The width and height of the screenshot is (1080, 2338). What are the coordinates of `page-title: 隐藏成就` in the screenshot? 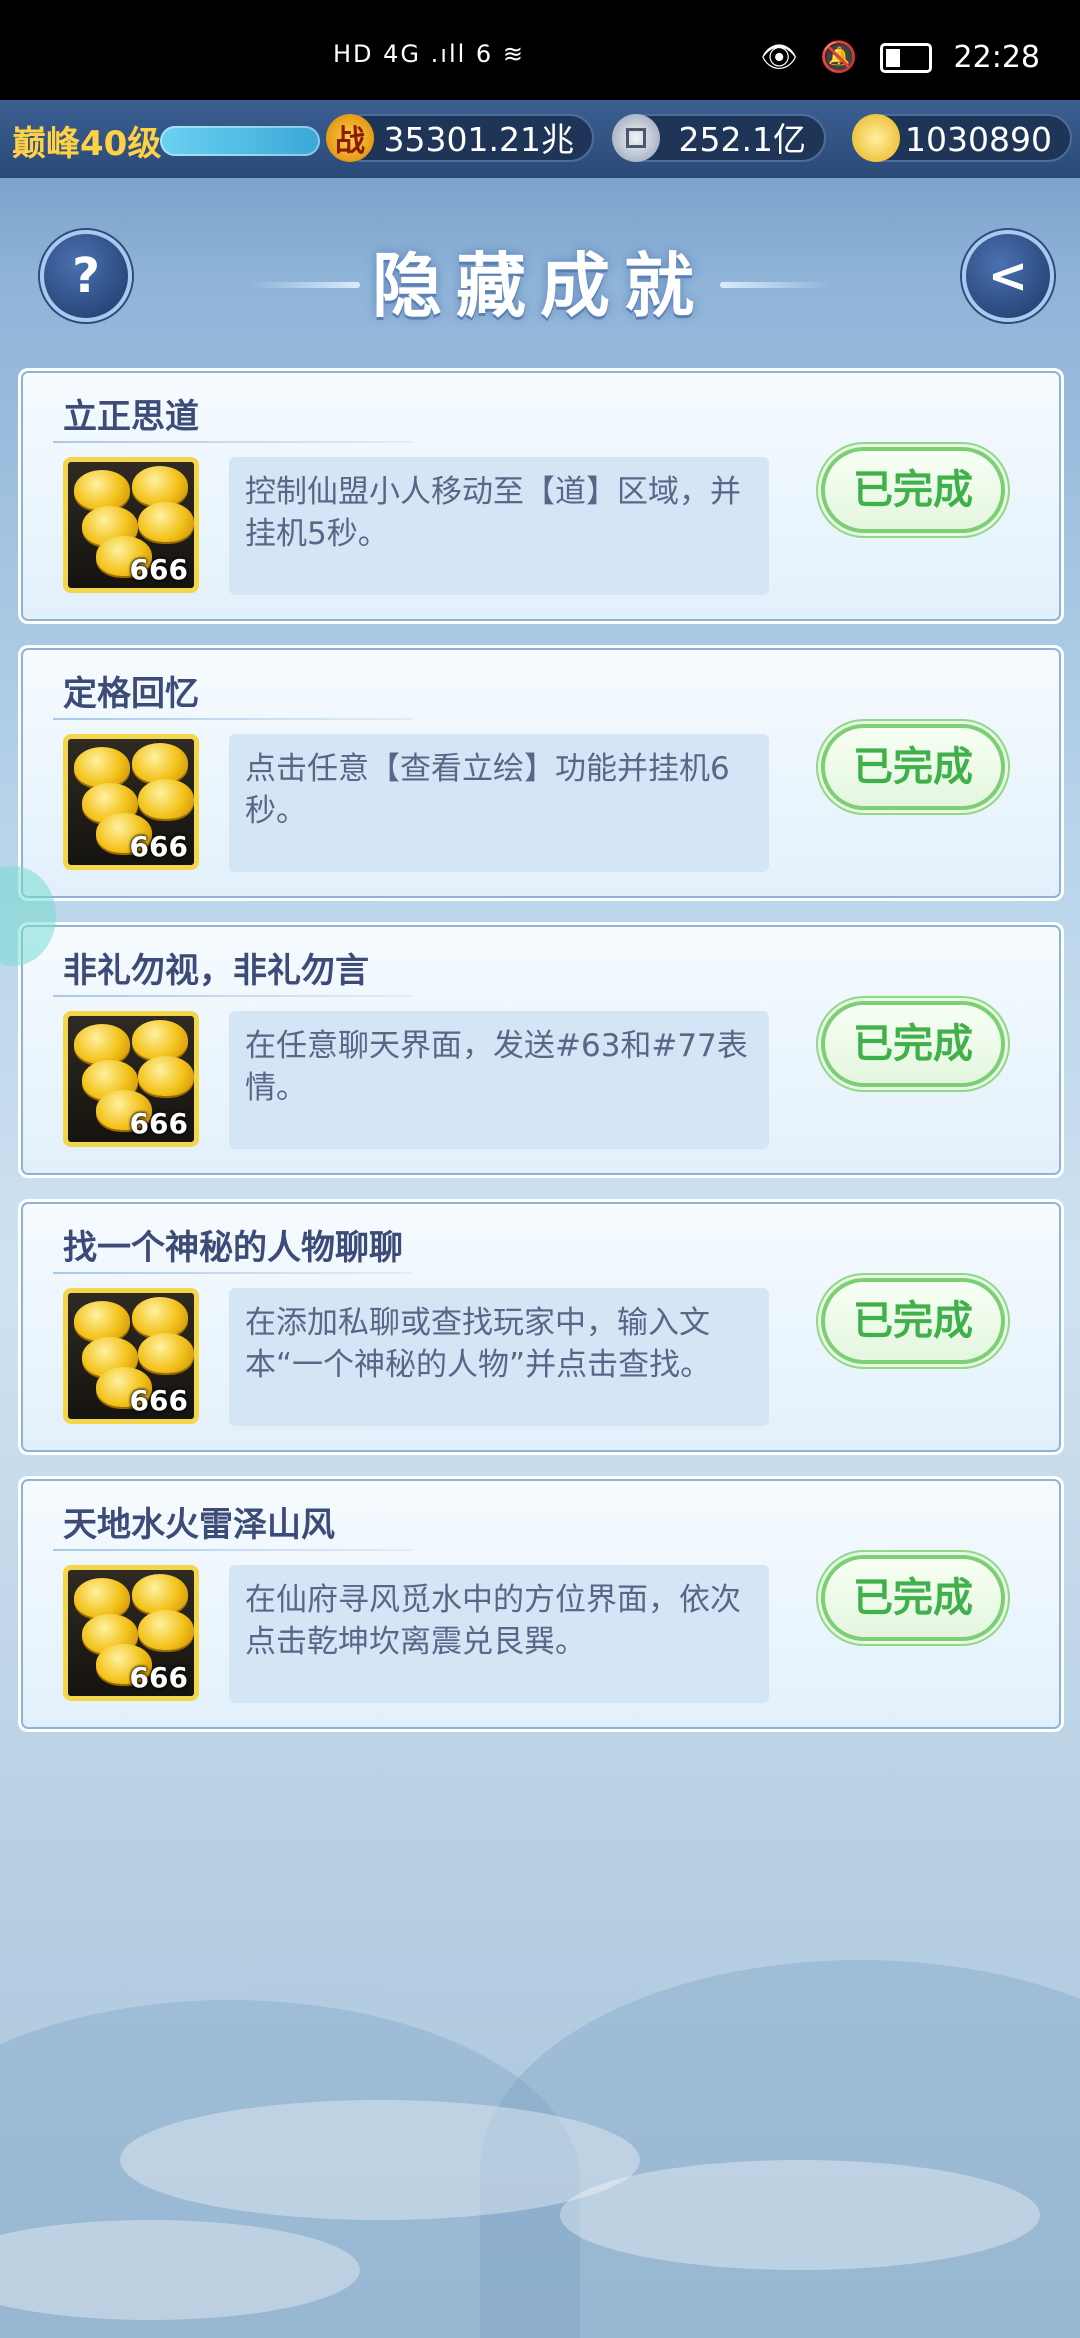 It's located at (540, 286).